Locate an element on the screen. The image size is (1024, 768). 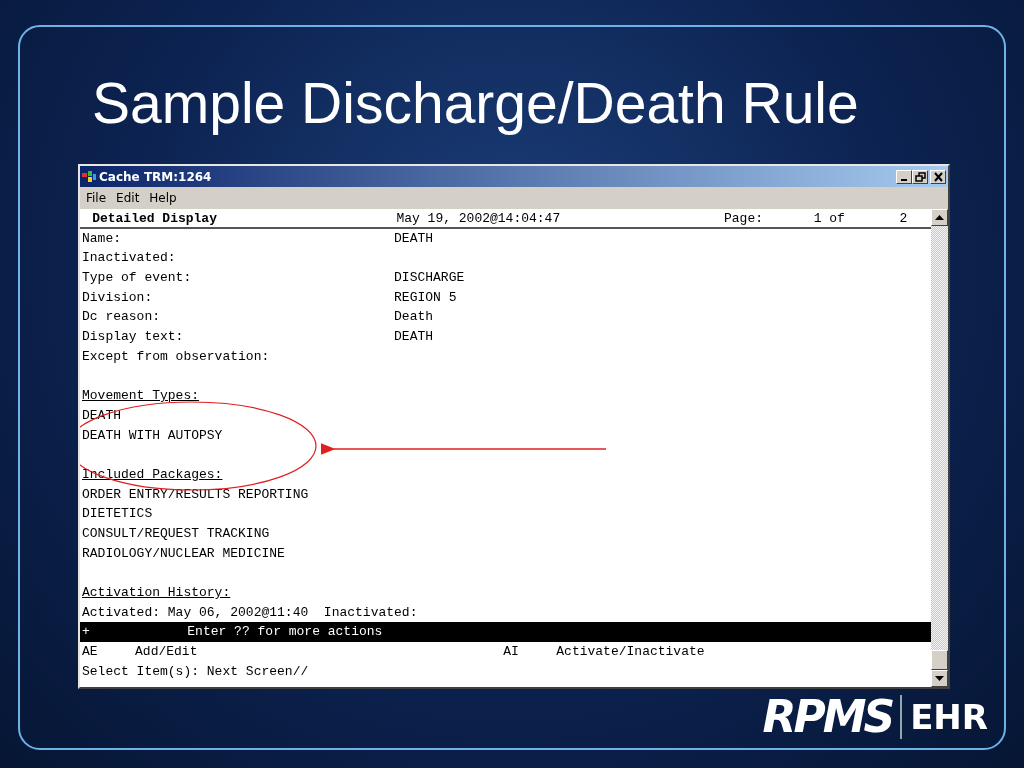
action-label: Activate/Inactivate is located at coordinates (630, 652).